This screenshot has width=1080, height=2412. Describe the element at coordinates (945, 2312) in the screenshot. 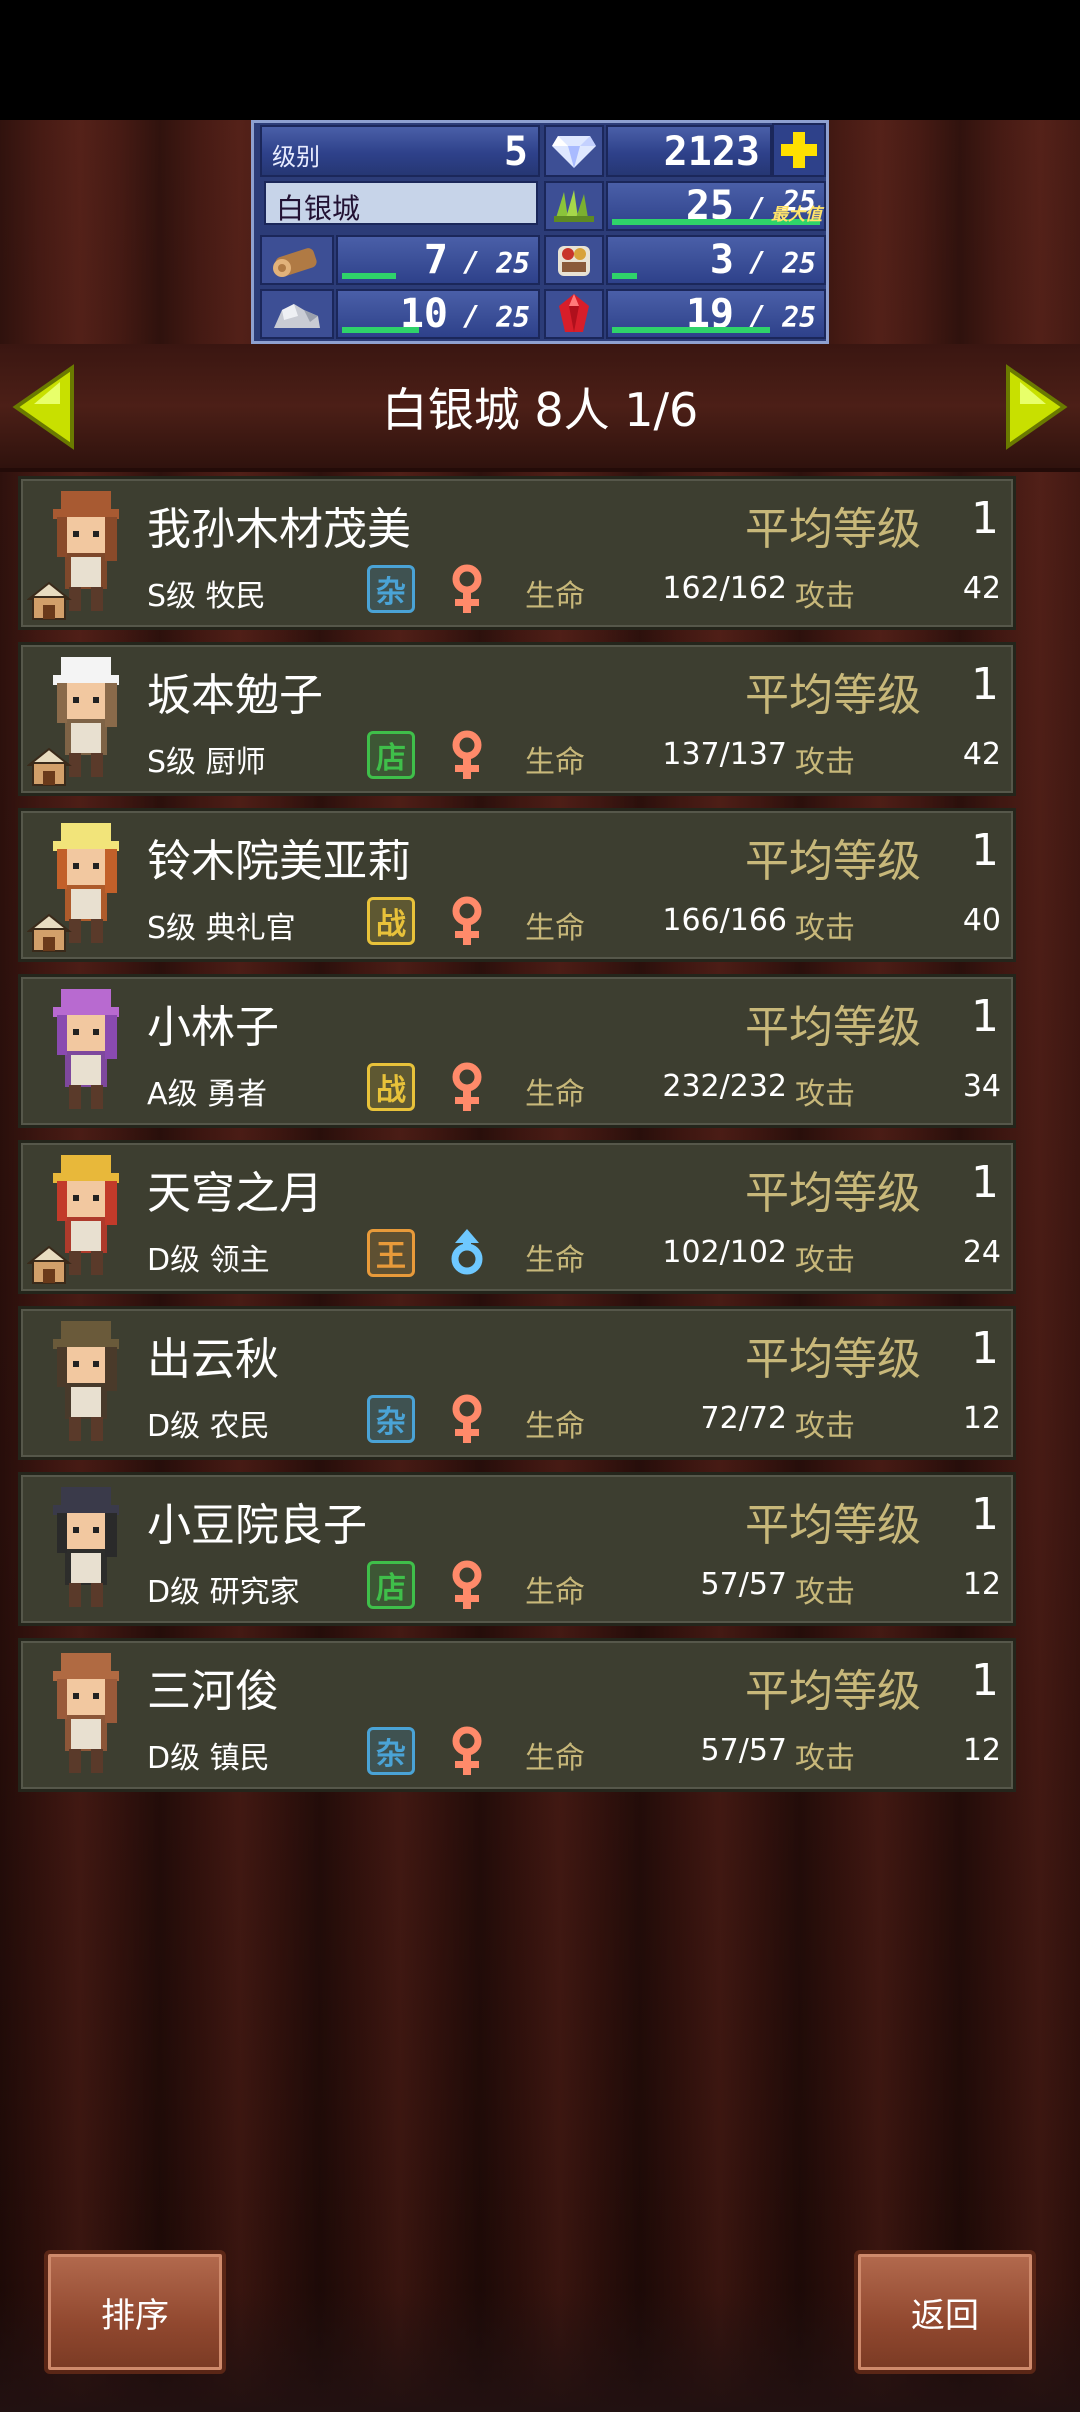

I see `back-button: 返回` at that location.